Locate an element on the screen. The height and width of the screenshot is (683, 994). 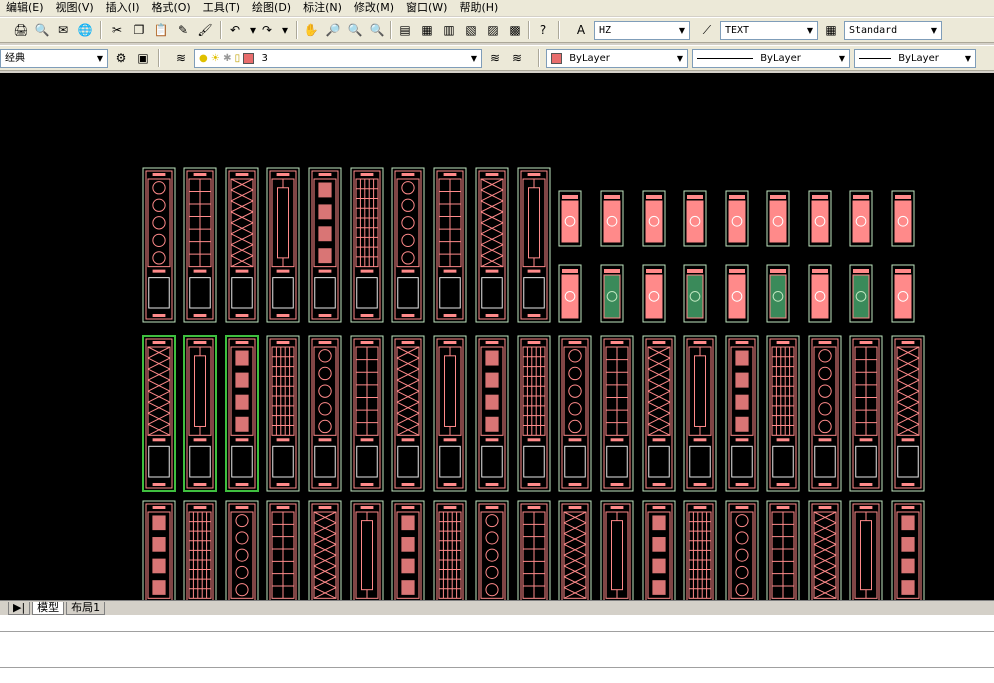
tab-nav-button: ▶| is located at coordinates (19, 608).